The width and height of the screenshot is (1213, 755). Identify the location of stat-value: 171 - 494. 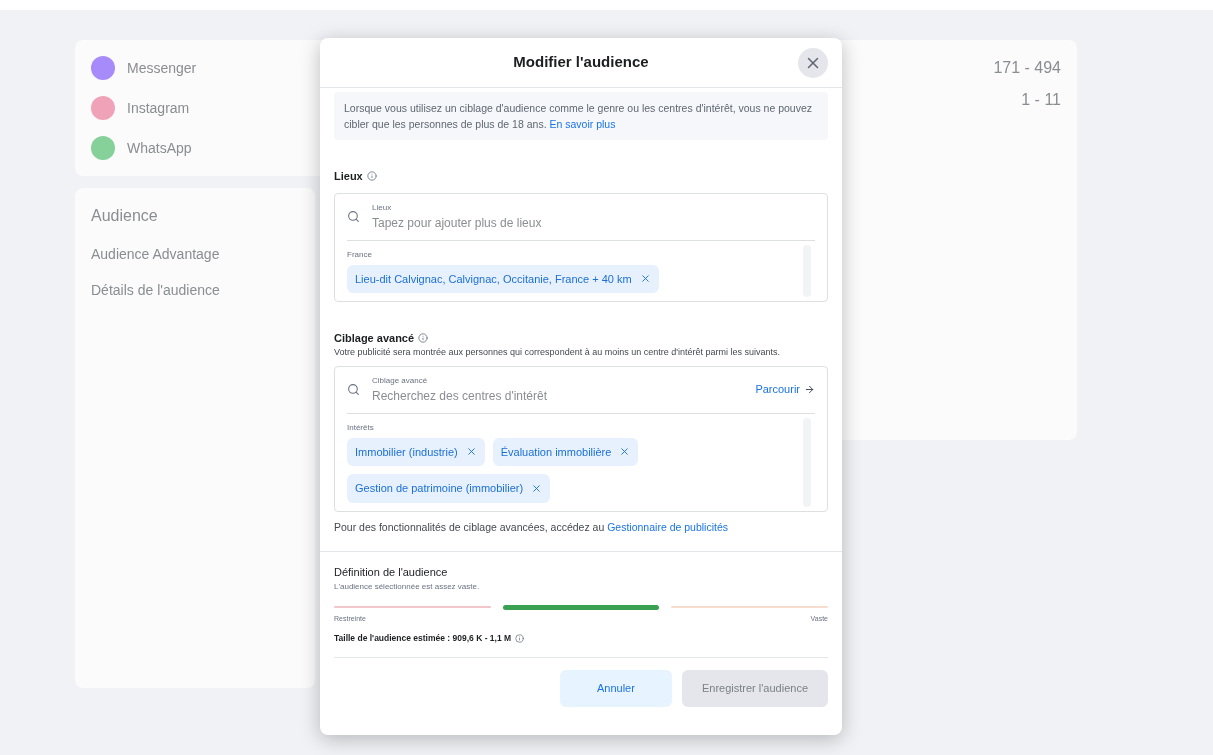
(1027, 68).